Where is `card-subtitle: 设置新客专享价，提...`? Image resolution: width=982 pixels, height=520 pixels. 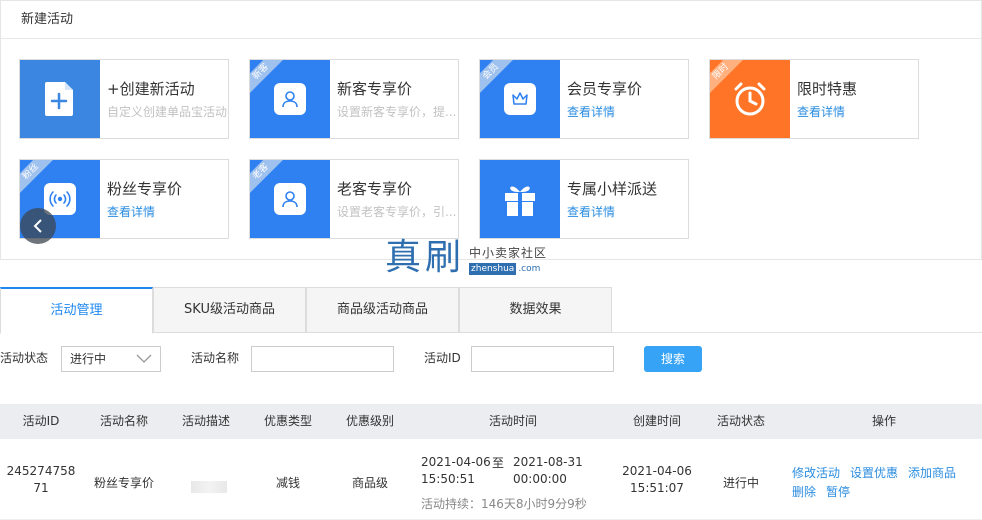
card-subtitle: 设置新客专享价，提... is located at coordinates (397, 112).